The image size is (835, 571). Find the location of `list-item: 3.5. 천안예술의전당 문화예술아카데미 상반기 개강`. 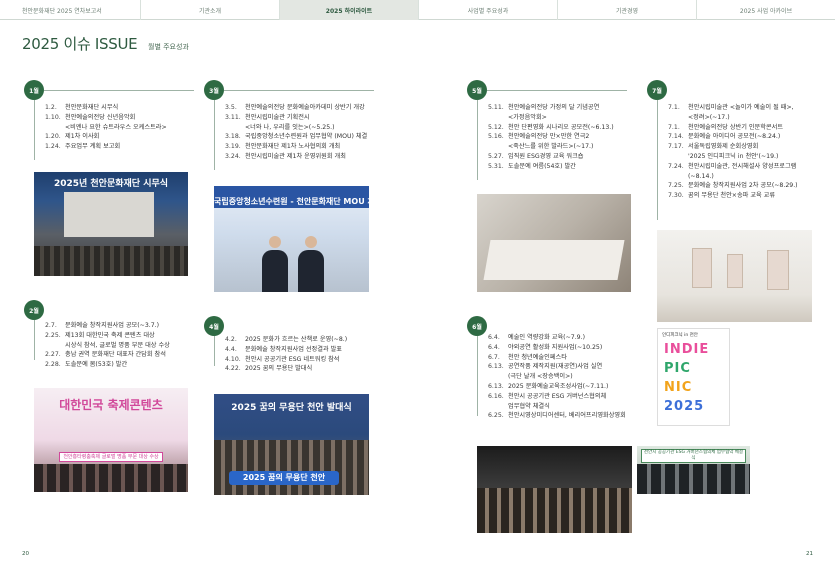

list-item: 3.5. 천안예술의전당 문화예술아카데미 상반기 개강 is located at coordinates (295, 107).